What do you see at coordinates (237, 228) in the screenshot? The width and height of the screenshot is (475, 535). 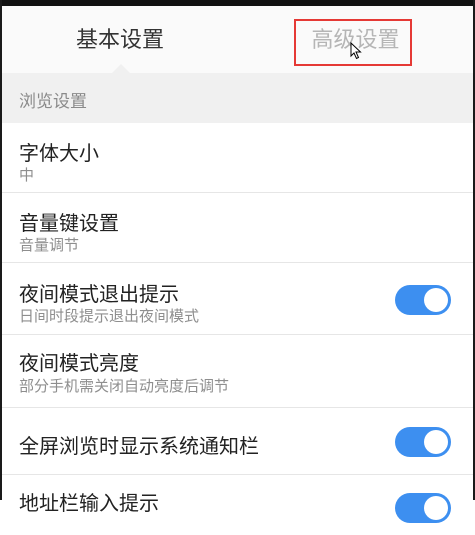 I see `setting-row-volume-key: 音量键设置 音量调节` at bounding box center [237, 228].